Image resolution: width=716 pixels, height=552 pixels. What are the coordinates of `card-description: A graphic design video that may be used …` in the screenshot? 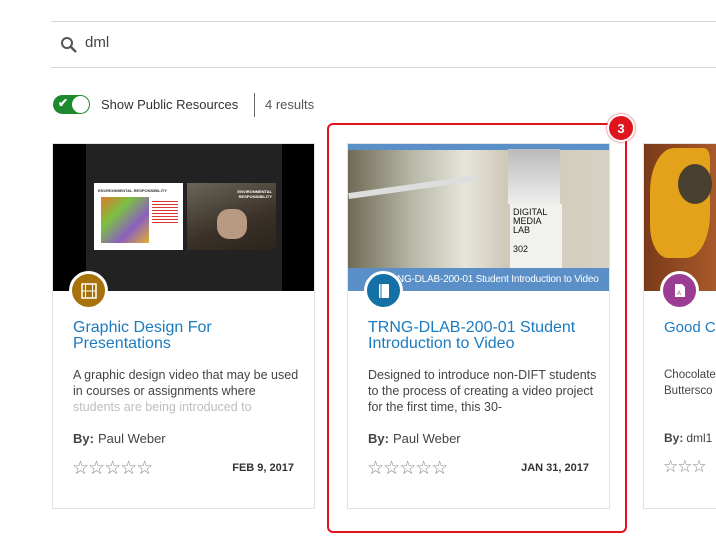 It's located at (186, 391).